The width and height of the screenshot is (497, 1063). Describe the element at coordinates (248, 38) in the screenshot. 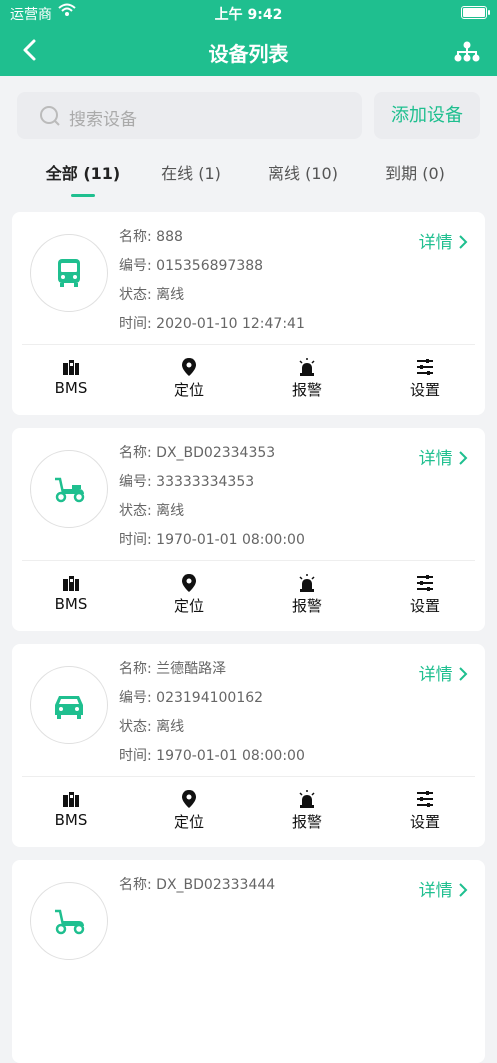

I see `header: 运营商 上午 9:42 设备列表` at that location.